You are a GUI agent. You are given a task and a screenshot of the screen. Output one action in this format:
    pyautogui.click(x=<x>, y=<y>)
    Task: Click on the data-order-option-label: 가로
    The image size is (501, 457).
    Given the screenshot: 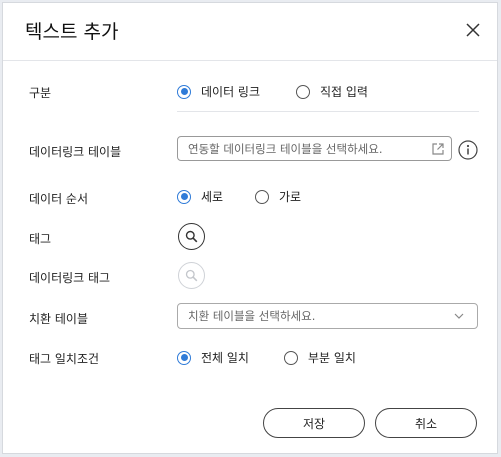 What is the action you would take?
    pyautogui.click(x=290, y=197)
    